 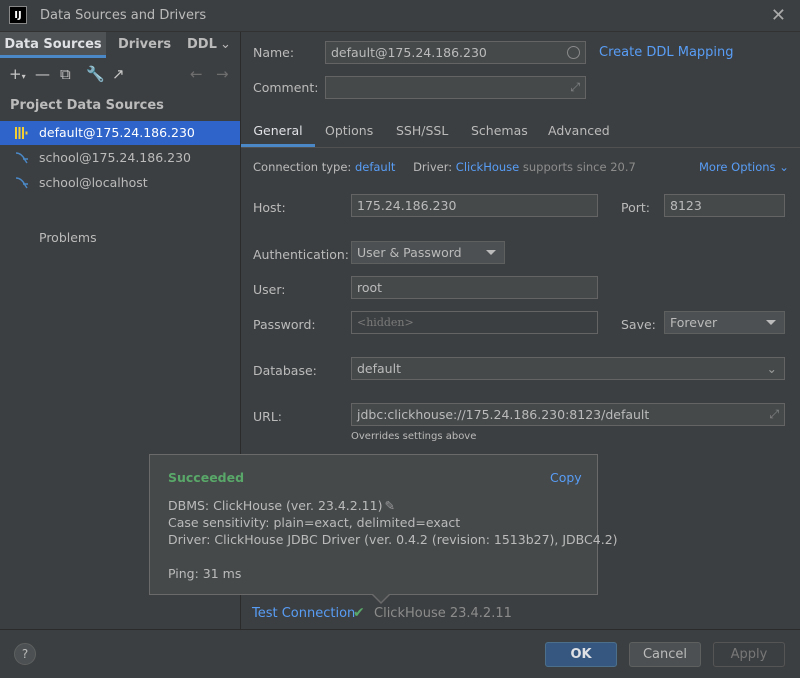 What do you see at coordinates (409, 52) in the screenshot?
I see `name-value: default@175.24.186.230` at bounding box center [409, 52].